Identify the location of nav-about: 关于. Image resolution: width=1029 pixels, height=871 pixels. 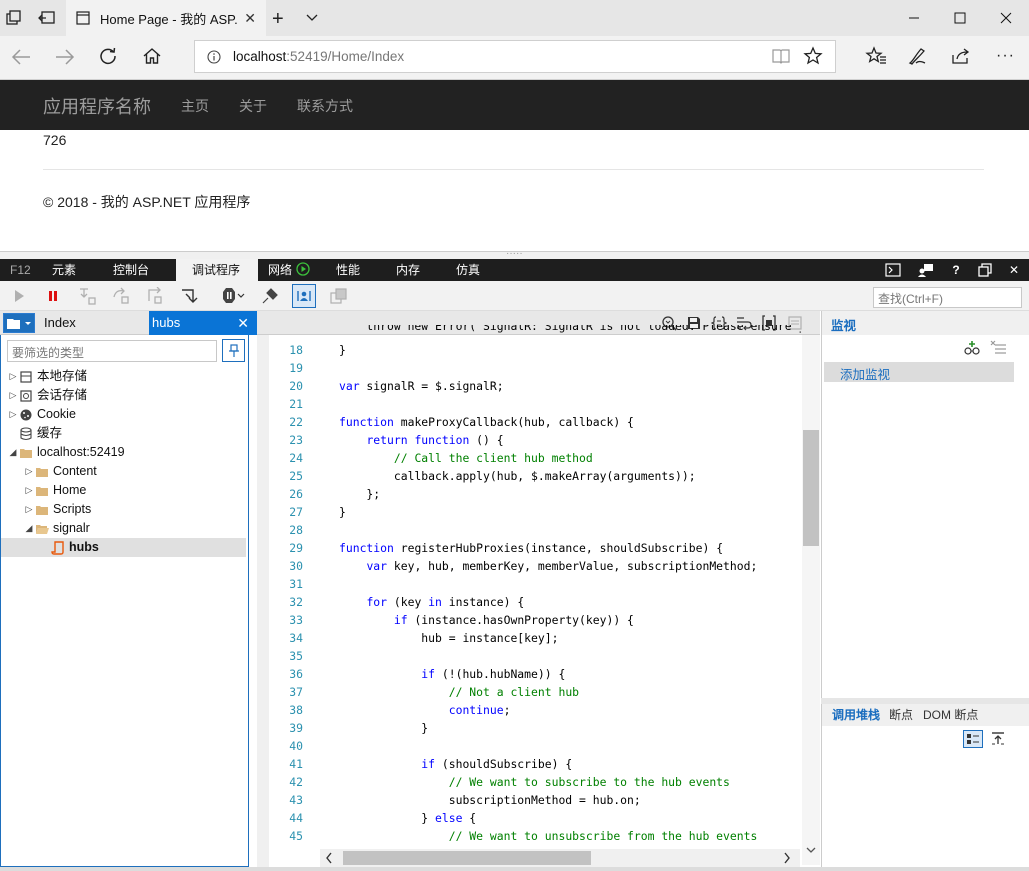
(253, 106).